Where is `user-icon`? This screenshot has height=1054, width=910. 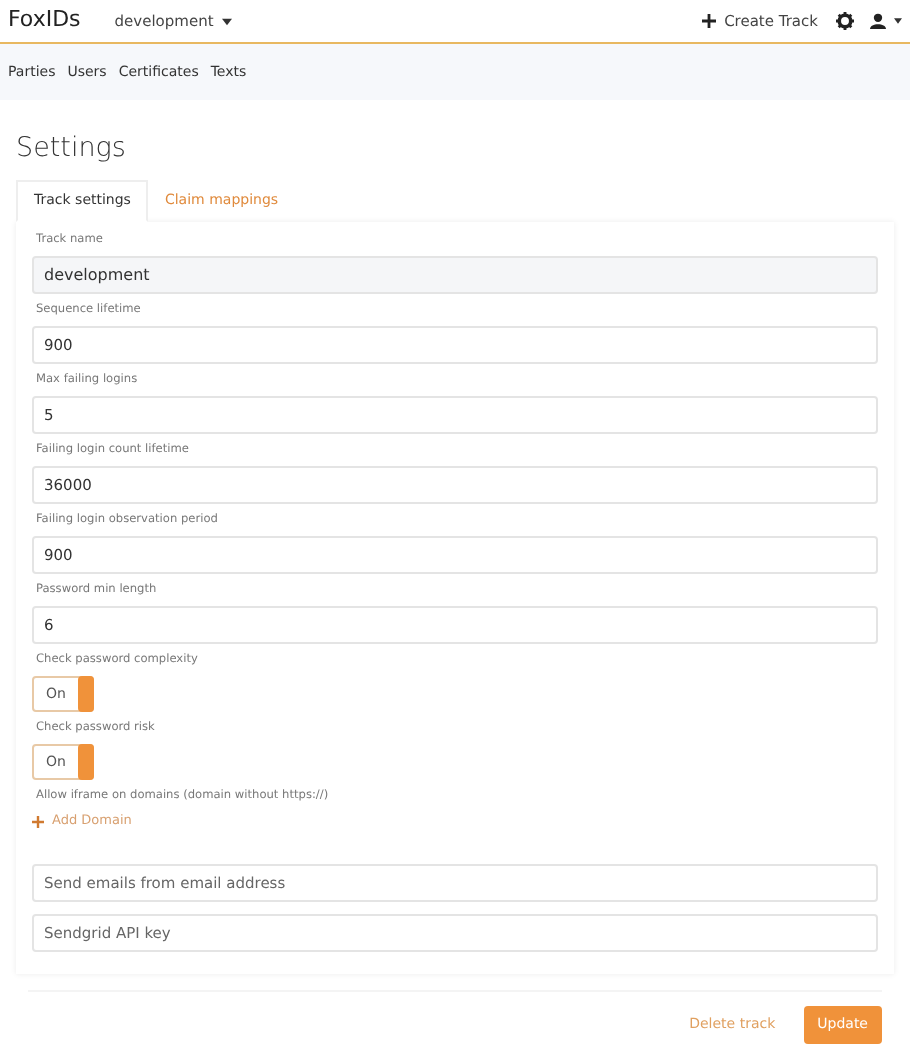 user-icon is located at coordinates (878, 21).